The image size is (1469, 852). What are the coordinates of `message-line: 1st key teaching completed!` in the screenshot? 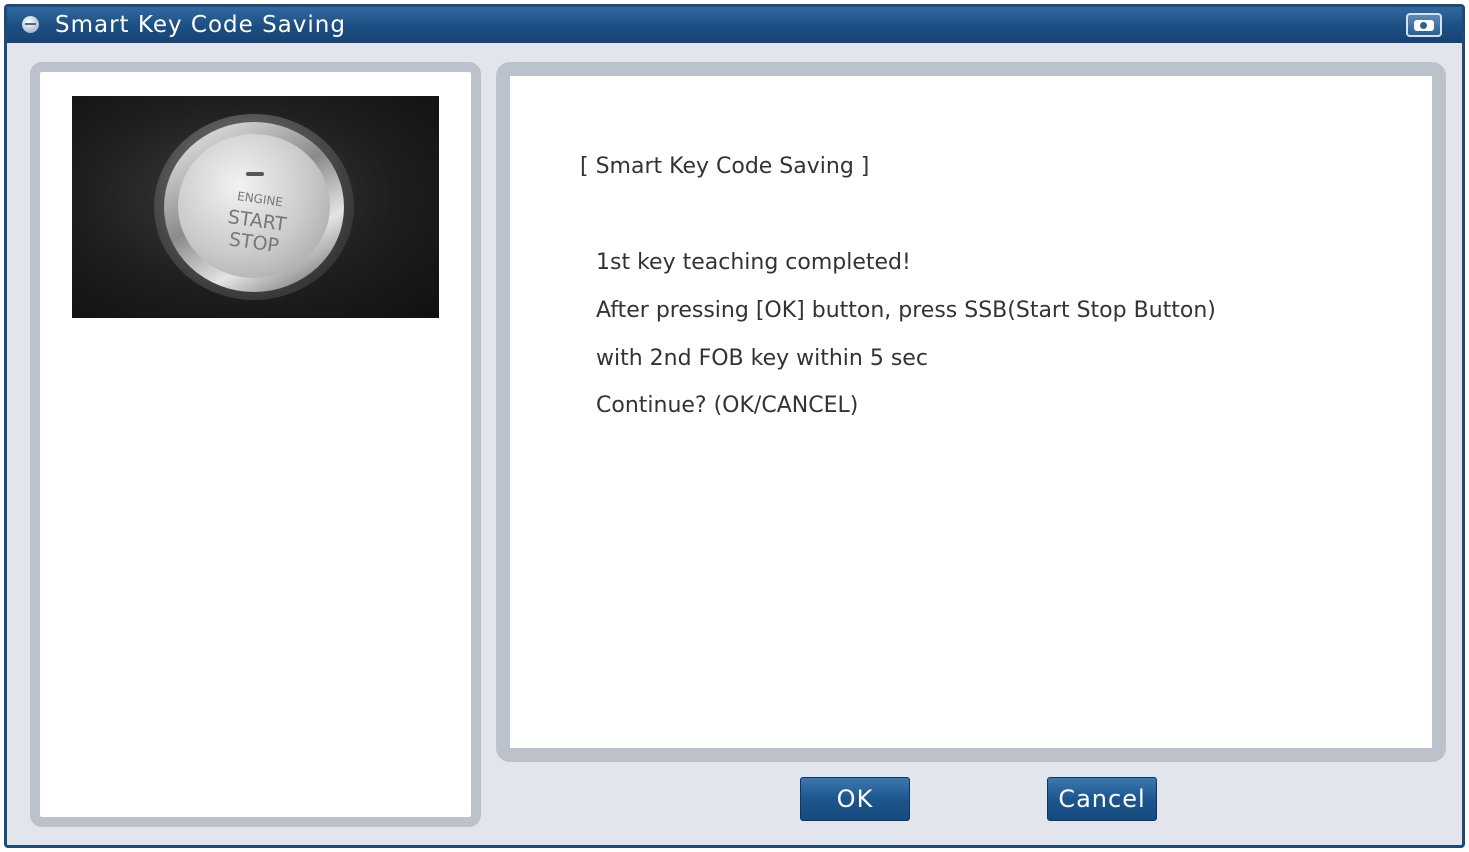 It's located at (753, 262).